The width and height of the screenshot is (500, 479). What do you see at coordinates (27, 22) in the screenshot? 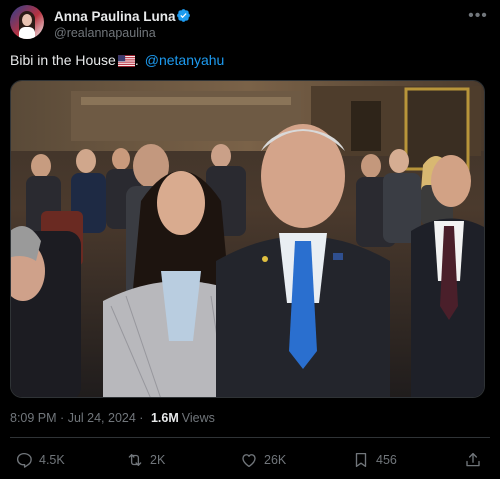
I see `author-avatar` at bounding box center [27, 22].